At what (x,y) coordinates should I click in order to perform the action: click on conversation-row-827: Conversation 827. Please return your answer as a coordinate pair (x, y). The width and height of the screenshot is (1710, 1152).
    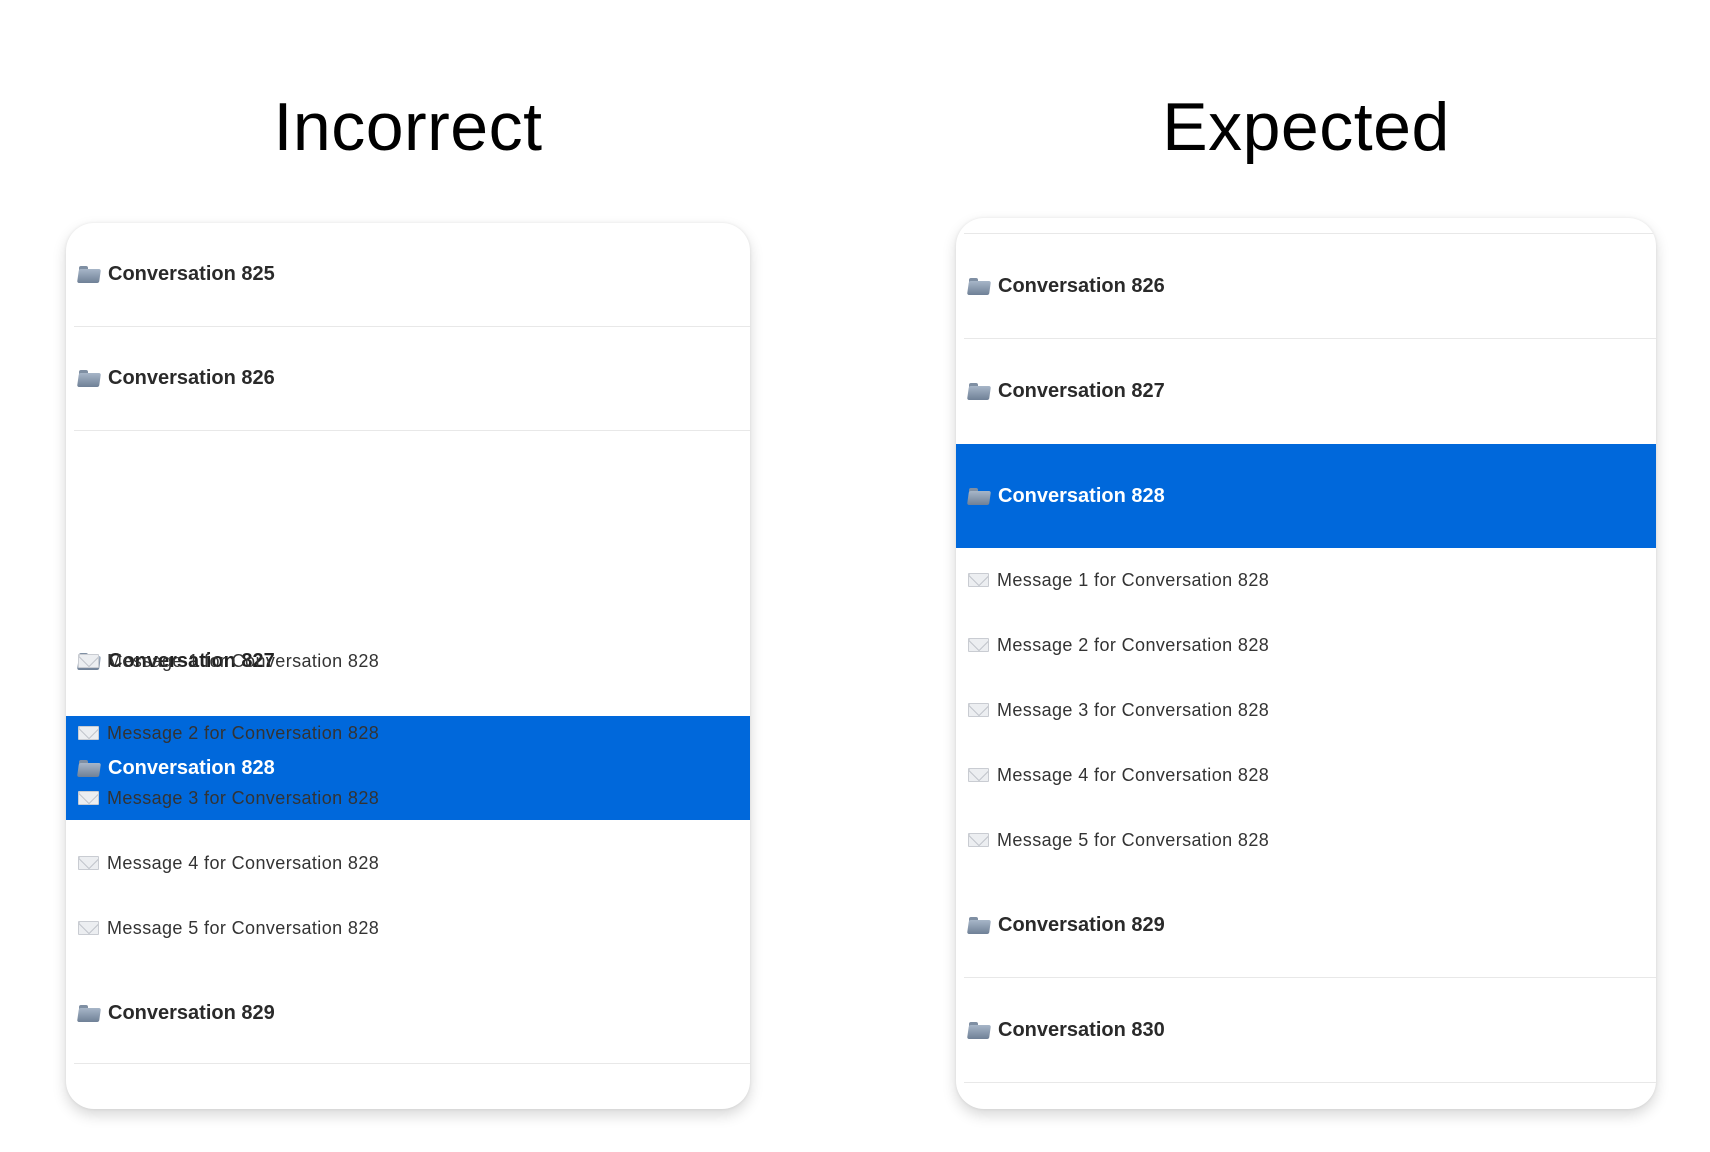
    Looking at the image, I should click on (1306, 391).